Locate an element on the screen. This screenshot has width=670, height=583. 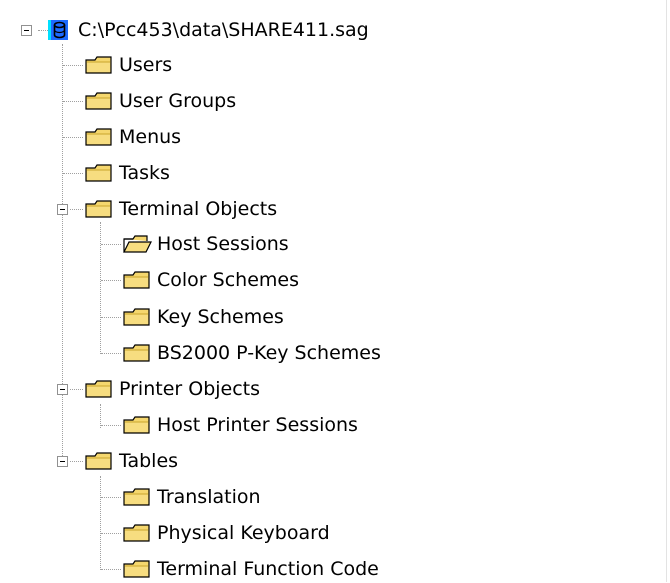
tree-item-label: BS2000 P-Key Schemes is located at coordinates (269, 353).